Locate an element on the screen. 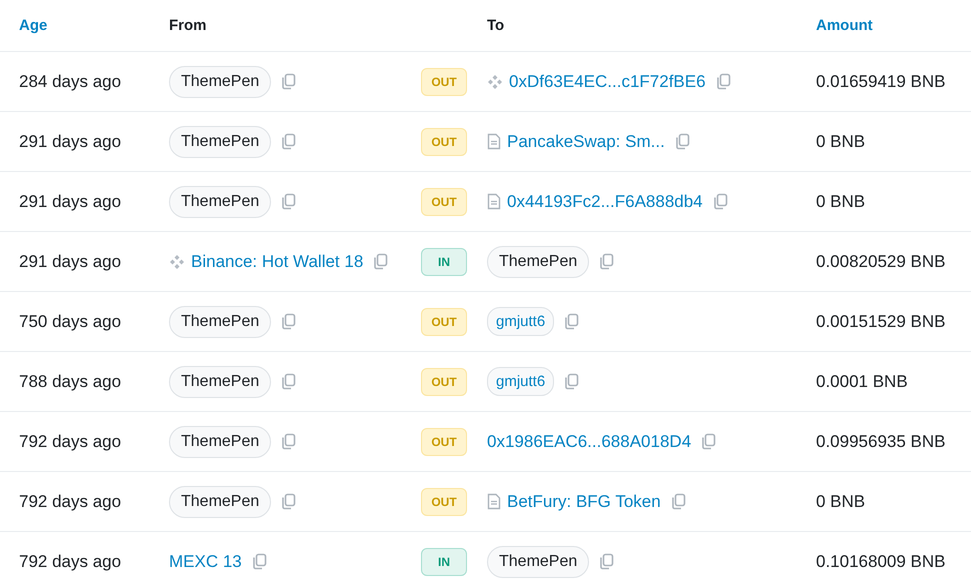 This screenshot has width=971, height=583. address-link: BetFury: BFG Token is located at coordinates (584, 502).